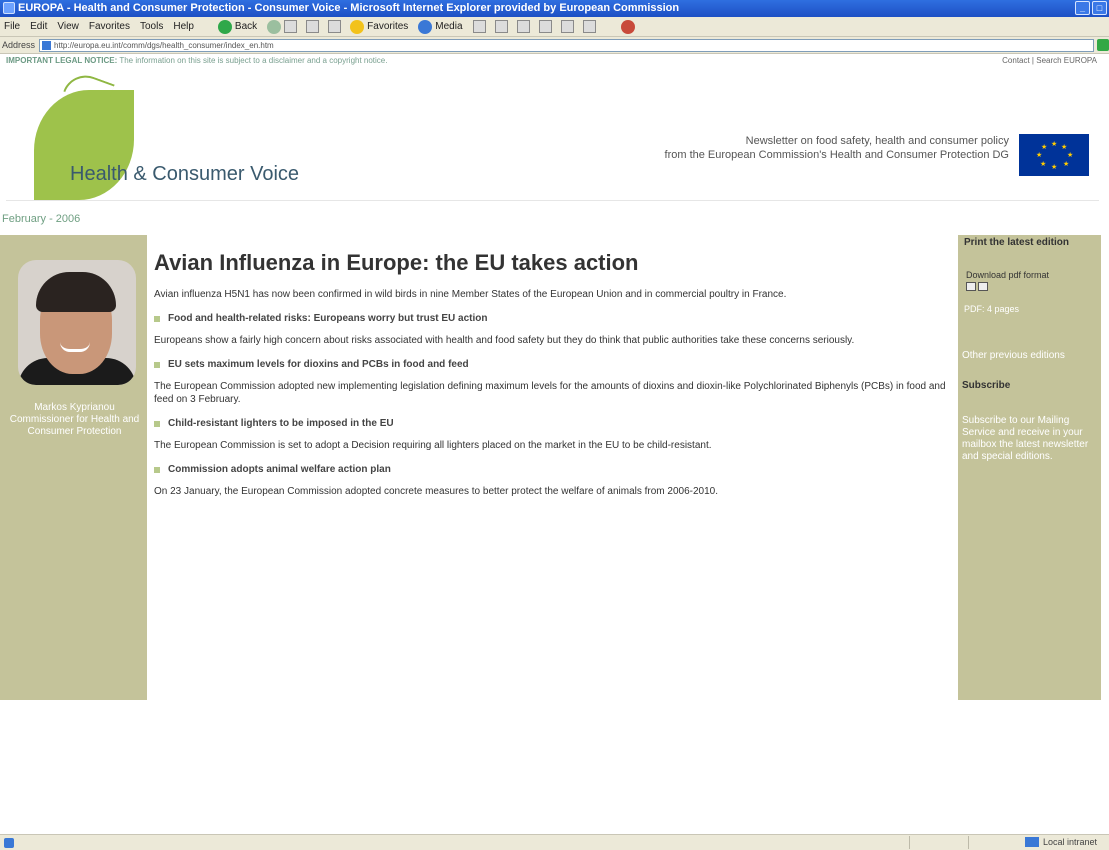 This screenshot has height=850, width=1109. Describe the element at coordinates (1049, 60) in the screenshot. I see `top-links: Contact | Search EUROPA` at that location.